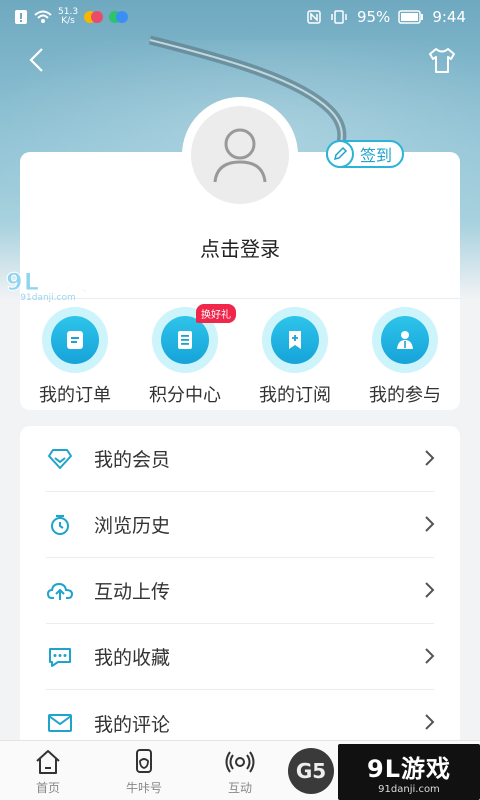 The height and width of the screenshot is (800, 480). What do you see at coordinates (373, 17) in the screenshot?
I see `battery-percent: 95%` at bounding box center [373, 17].